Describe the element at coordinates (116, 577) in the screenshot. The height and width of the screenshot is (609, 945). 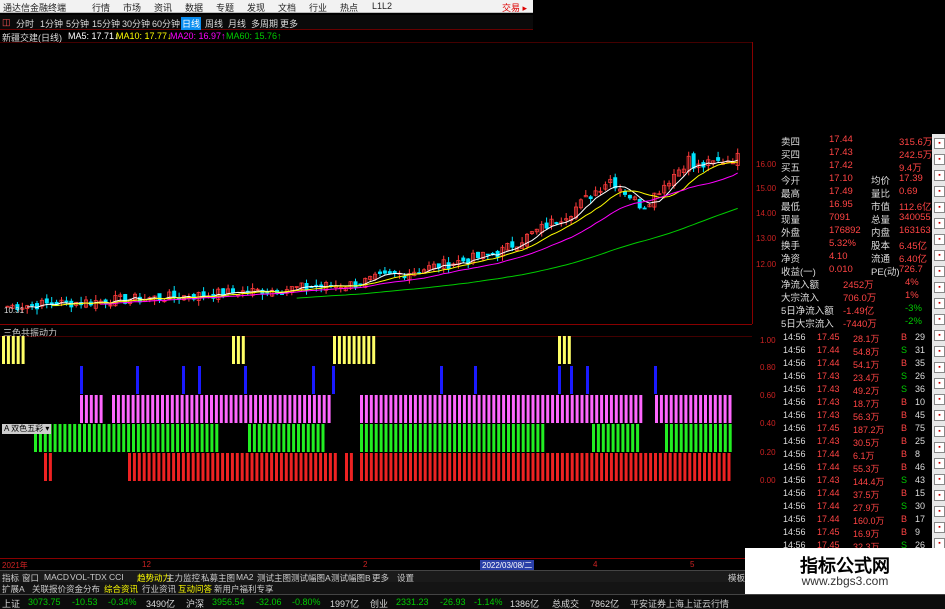
I see `indicator-tab: CCI` at that location.